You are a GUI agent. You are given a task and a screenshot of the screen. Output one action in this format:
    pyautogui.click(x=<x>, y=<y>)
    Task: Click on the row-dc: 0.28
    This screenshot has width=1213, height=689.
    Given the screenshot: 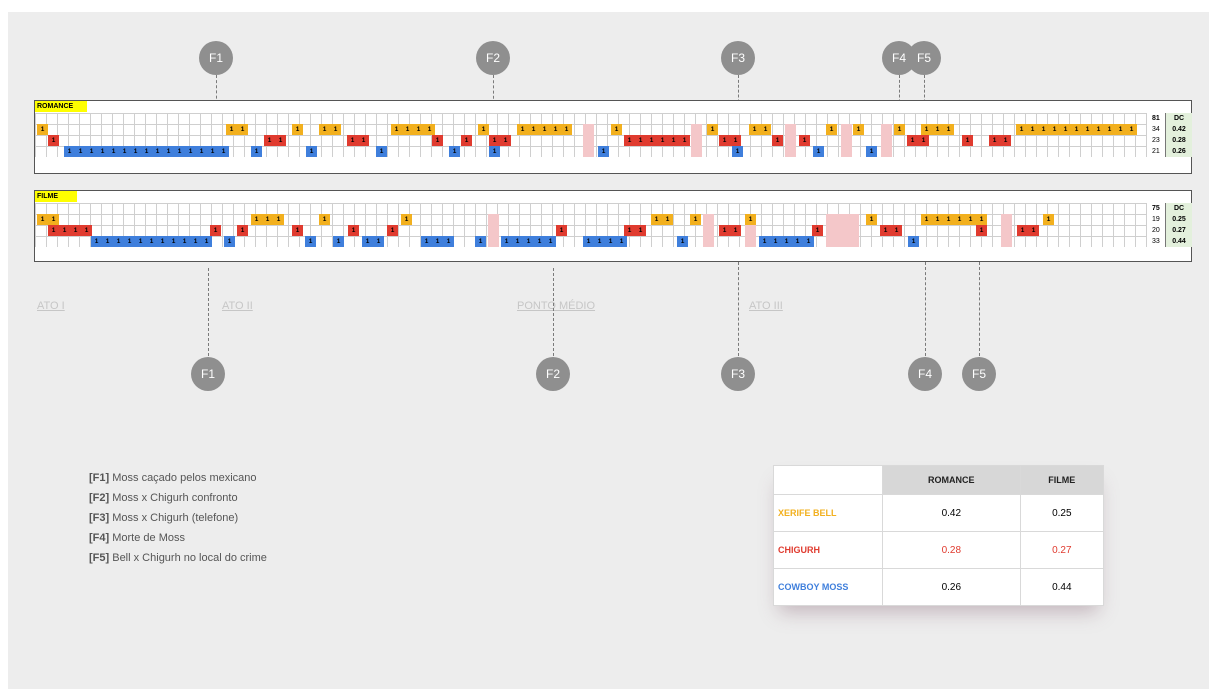 What is the action you would take?
    pyautogui.click(x=1178, y=140)
    